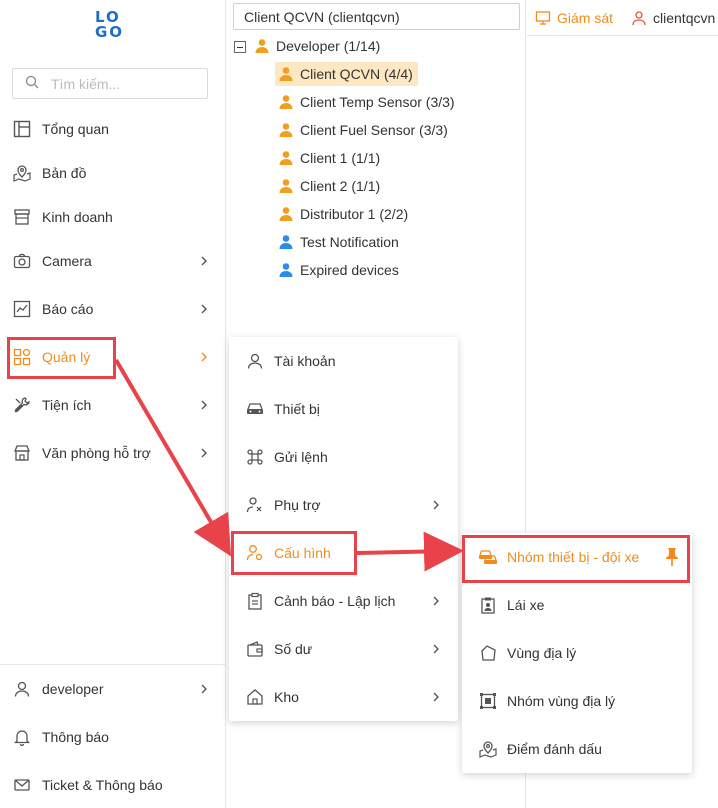  What do you see at coordinates (113, 173) in the screenshot?
I see `sidebar-item-map: Bản đồ` at bounding box center [113, 173].